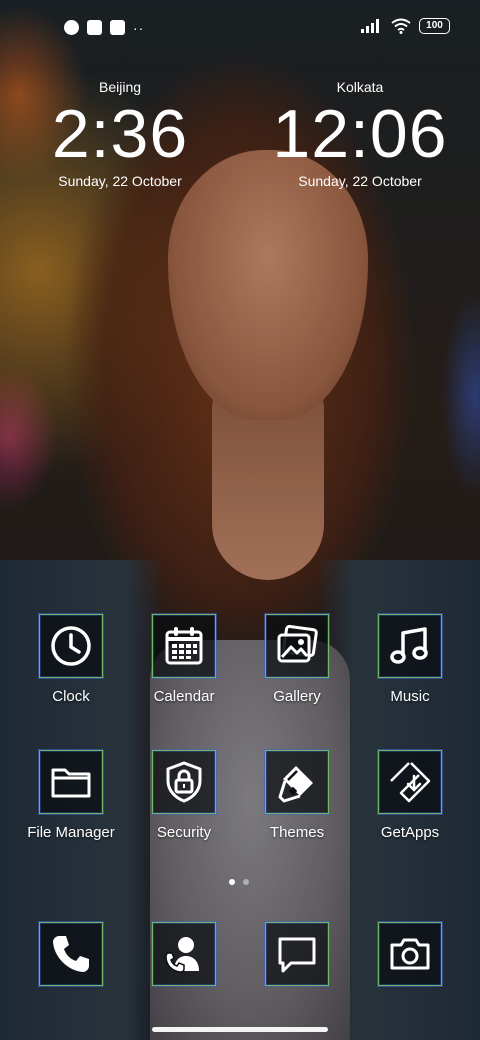 Image resolution: width=480 pixels, height=1040 pixels. What do you see at coordinates (184, 696) in the screenshot?
I see `app-label: Calendar` at bounding box center [184, 696].